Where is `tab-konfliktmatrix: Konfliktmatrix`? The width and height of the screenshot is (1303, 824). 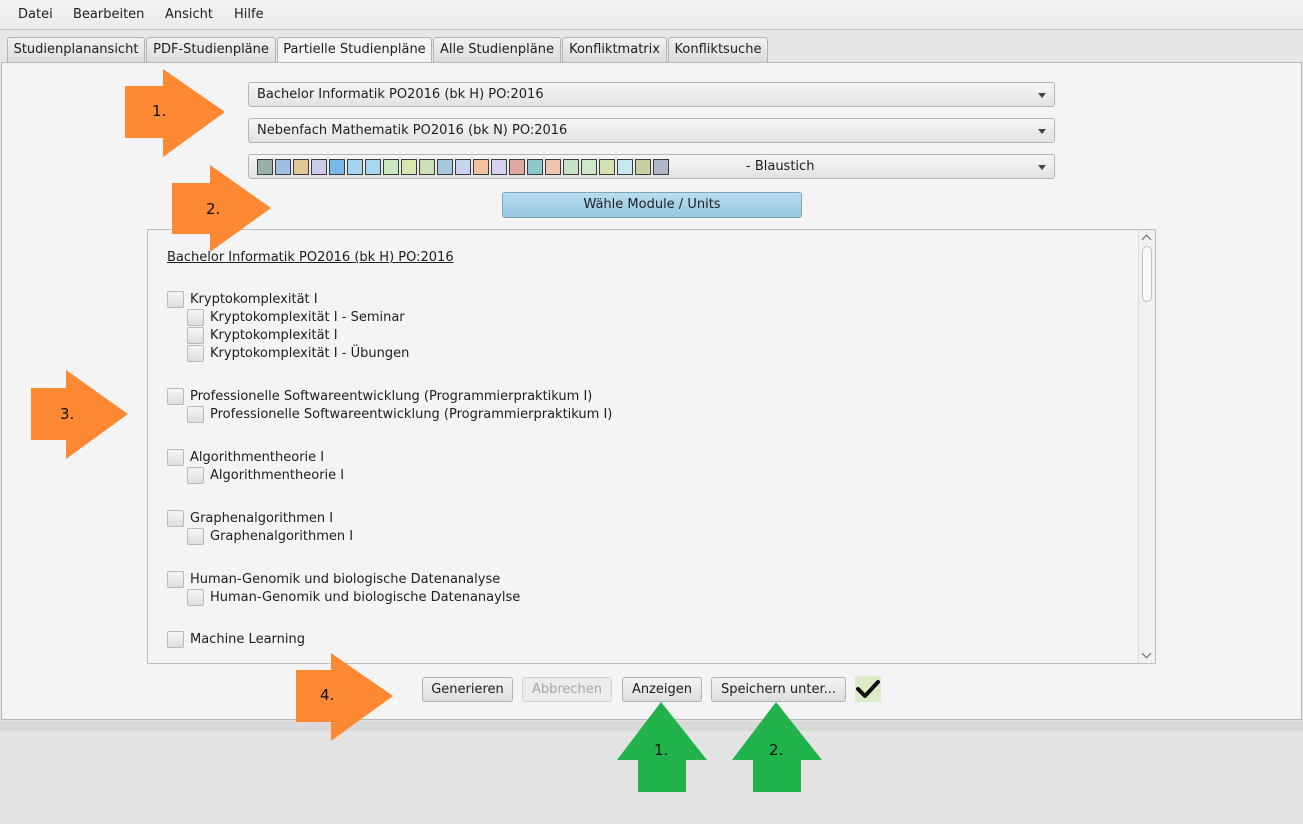 tab-konfliktmatrix: Konfliktmatrix is located at coordinates (614, 49).